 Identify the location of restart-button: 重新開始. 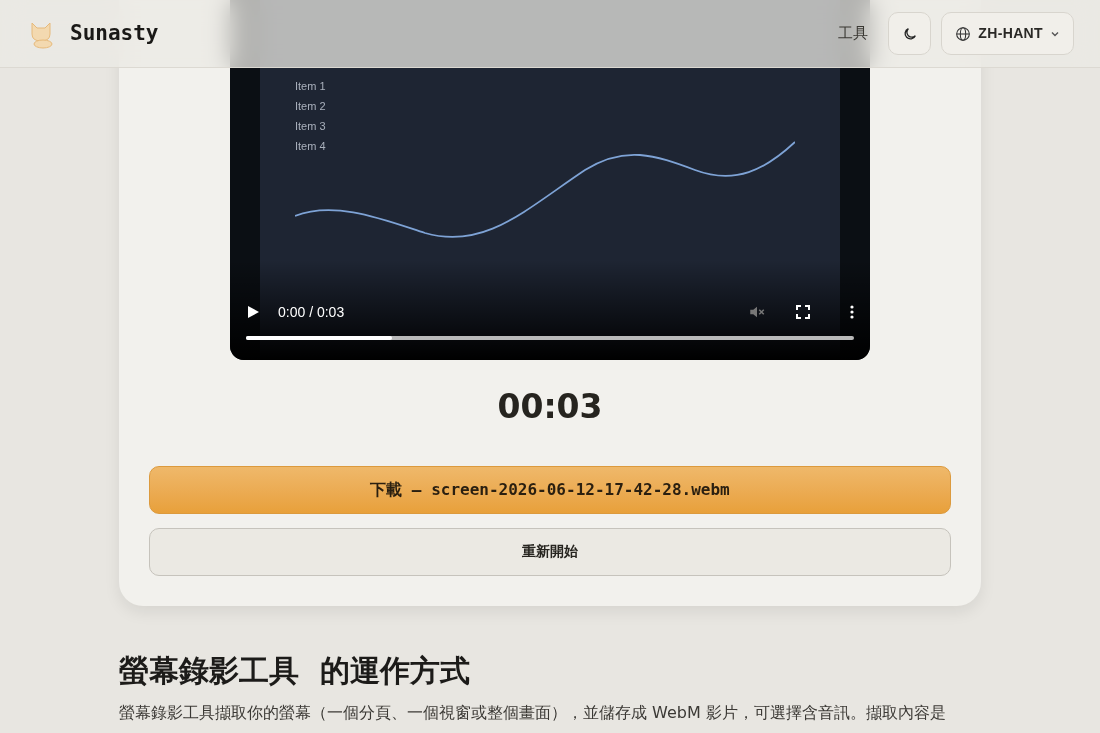
(550, 551).